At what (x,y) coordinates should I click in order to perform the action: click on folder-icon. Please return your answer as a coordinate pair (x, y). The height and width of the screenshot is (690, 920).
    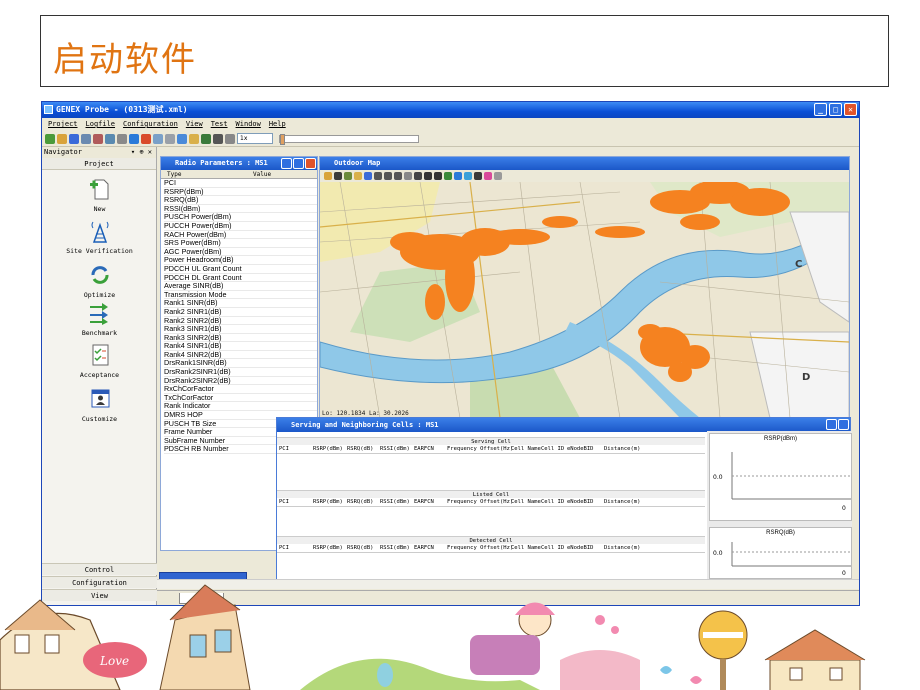
    Looking at the image, I should click on (194, 138).